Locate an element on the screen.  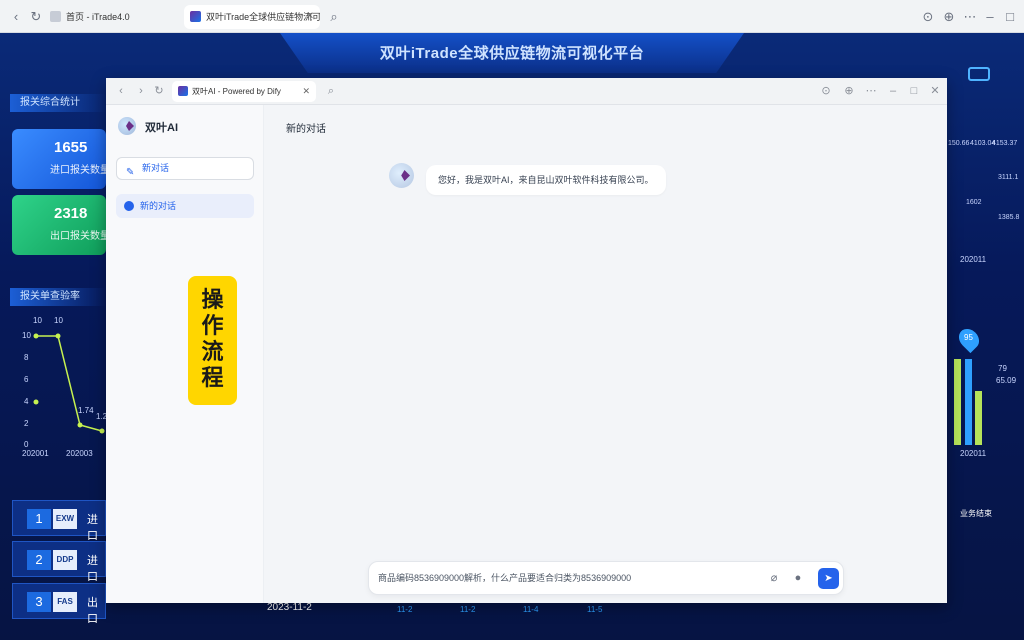
assistant-message: 您好，我是双叶AI，来自昆山双叶软件科技有限公司。 is located at coordinates (546, 180).